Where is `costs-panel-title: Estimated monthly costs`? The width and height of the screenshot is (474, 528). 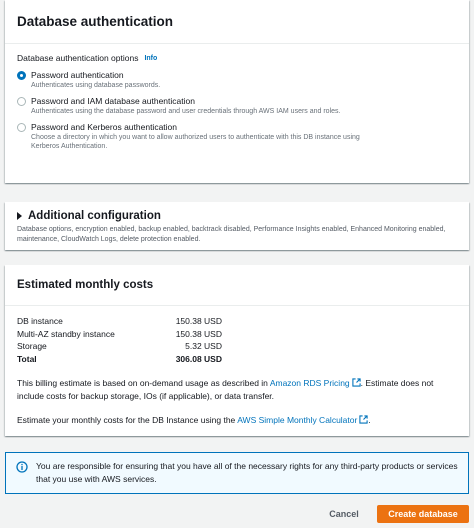 costs-panel-title: Estimated monthly costs is located at coordinates (85, 285).